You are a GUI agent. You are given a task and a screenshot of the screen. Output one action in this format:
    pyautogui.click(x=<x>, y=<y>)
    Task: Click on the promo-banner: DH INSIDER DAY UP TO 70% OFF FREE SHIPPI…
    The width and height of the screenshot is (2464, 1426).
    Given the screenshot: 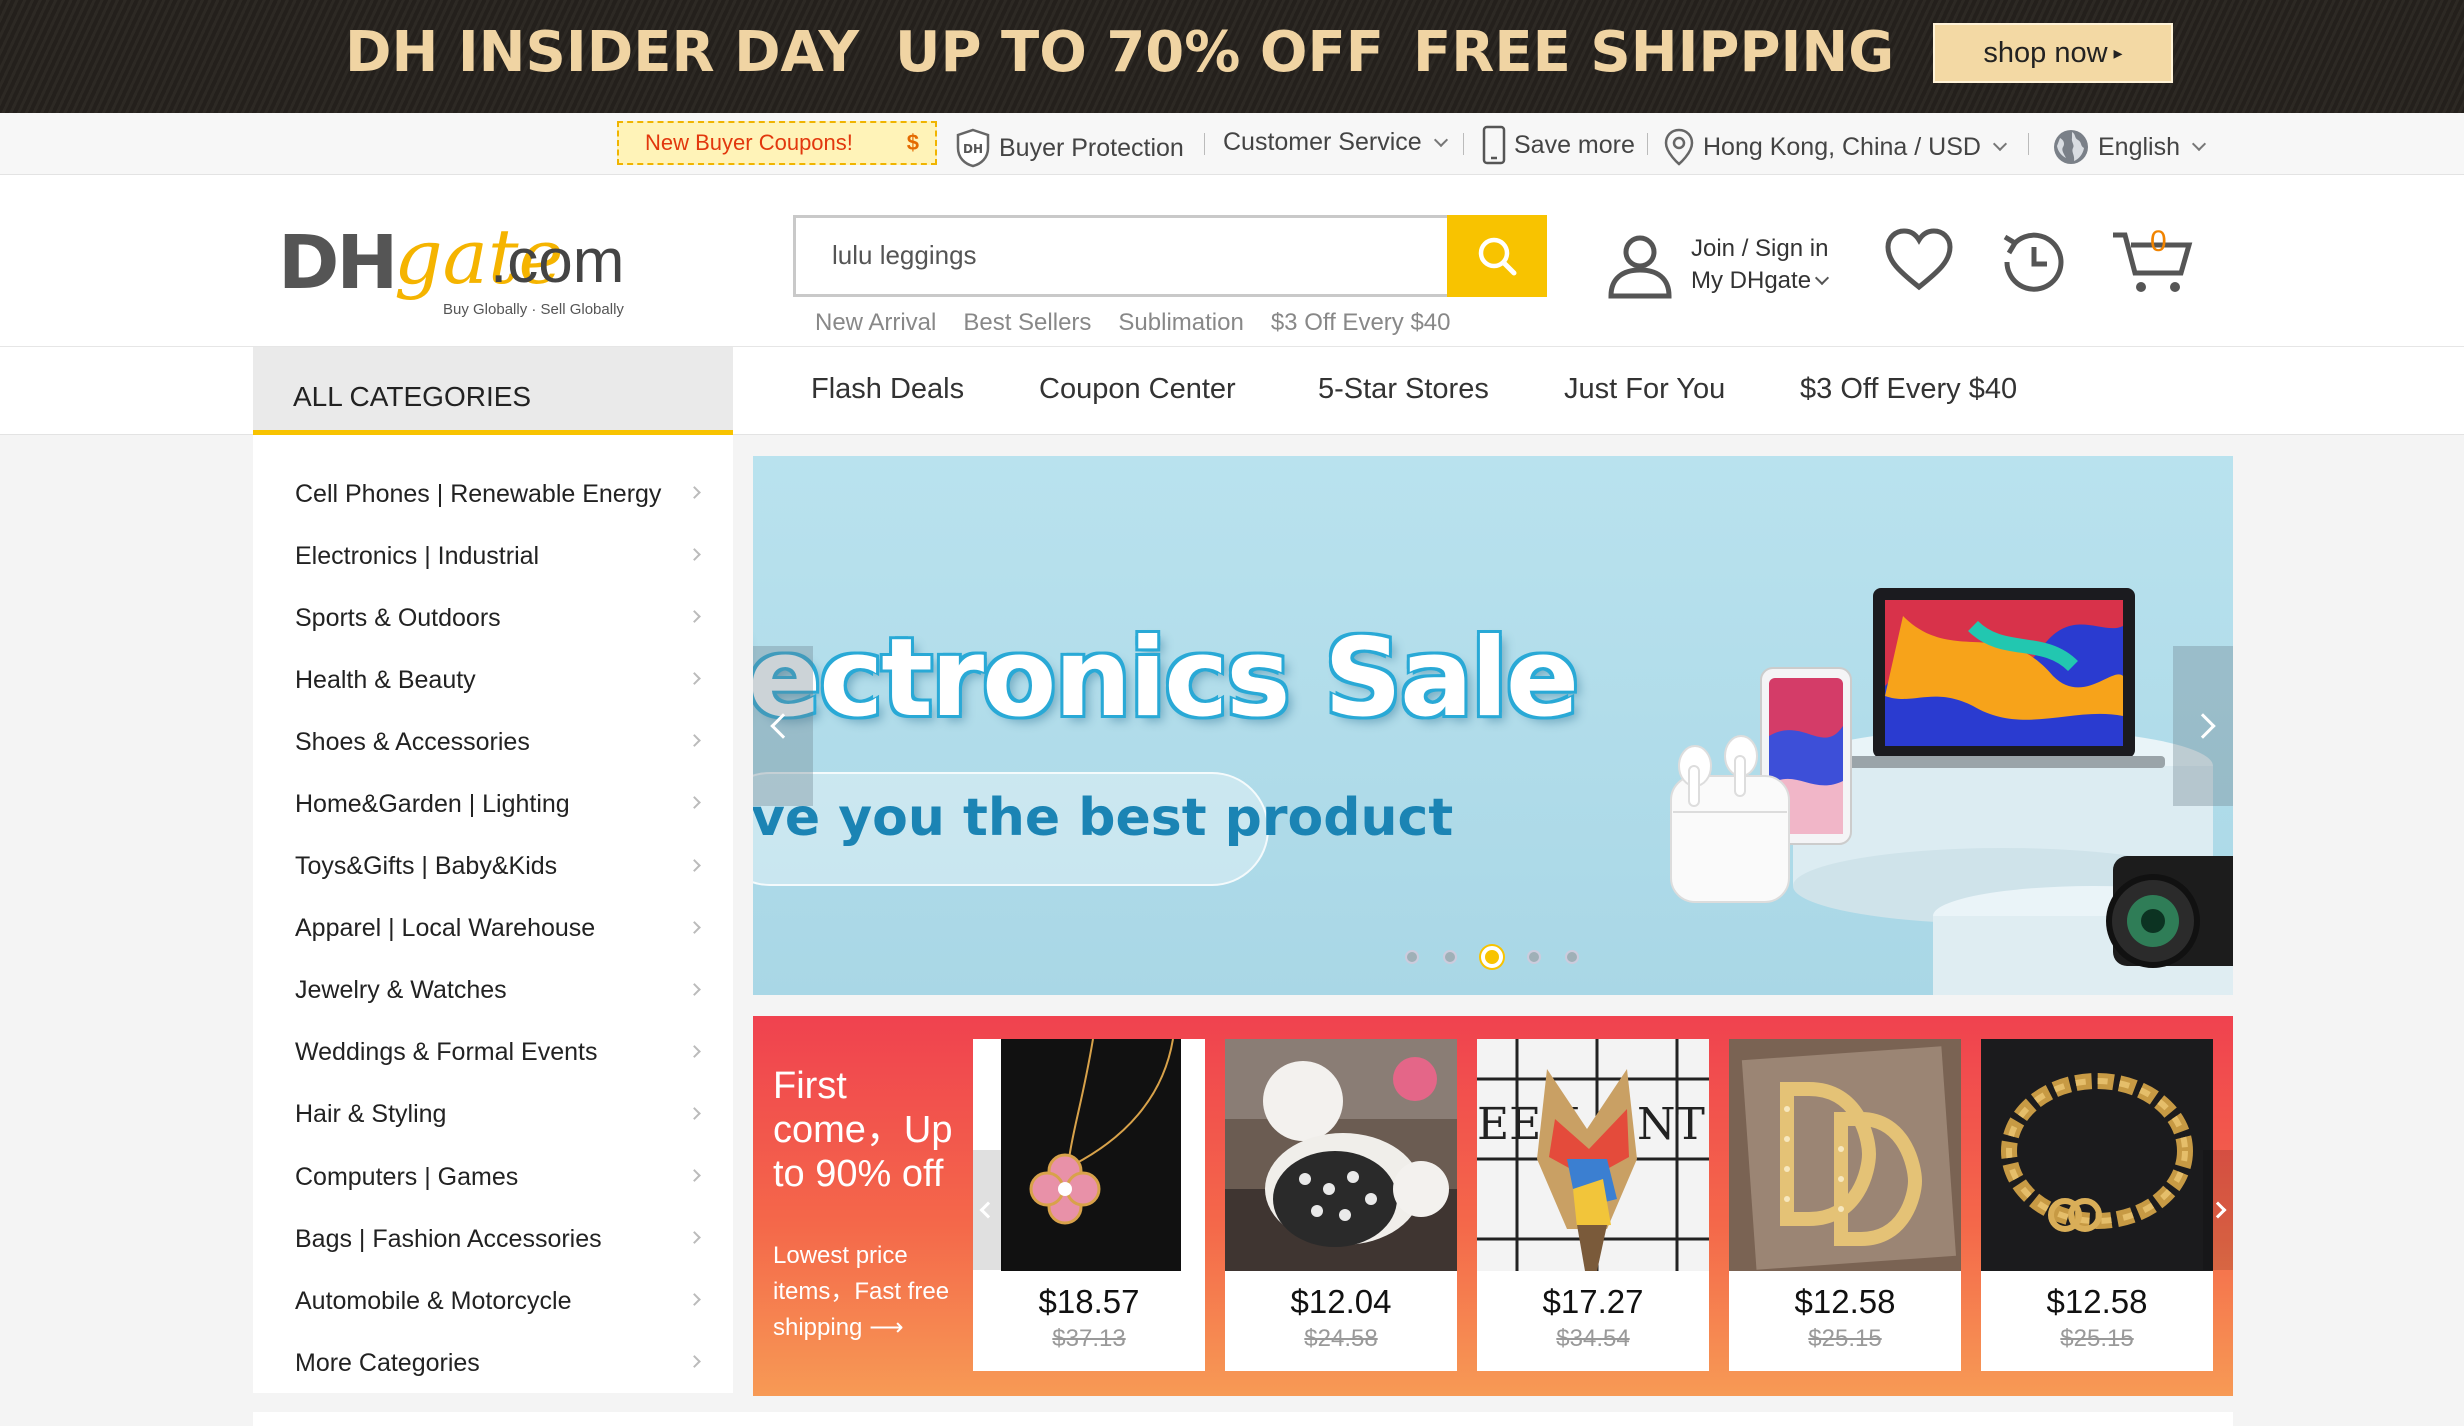 What is the action you would take?
    pyautogui.click(x=1232, y=56)
    